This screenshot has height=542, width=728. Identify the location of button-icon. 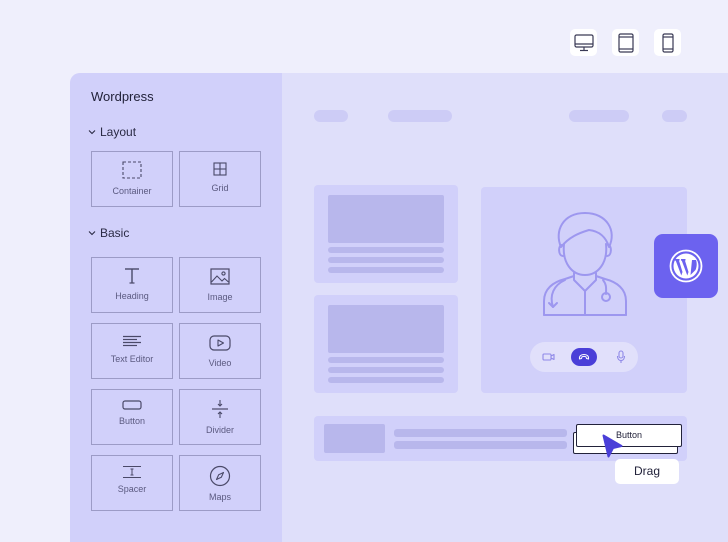
(132, 405).